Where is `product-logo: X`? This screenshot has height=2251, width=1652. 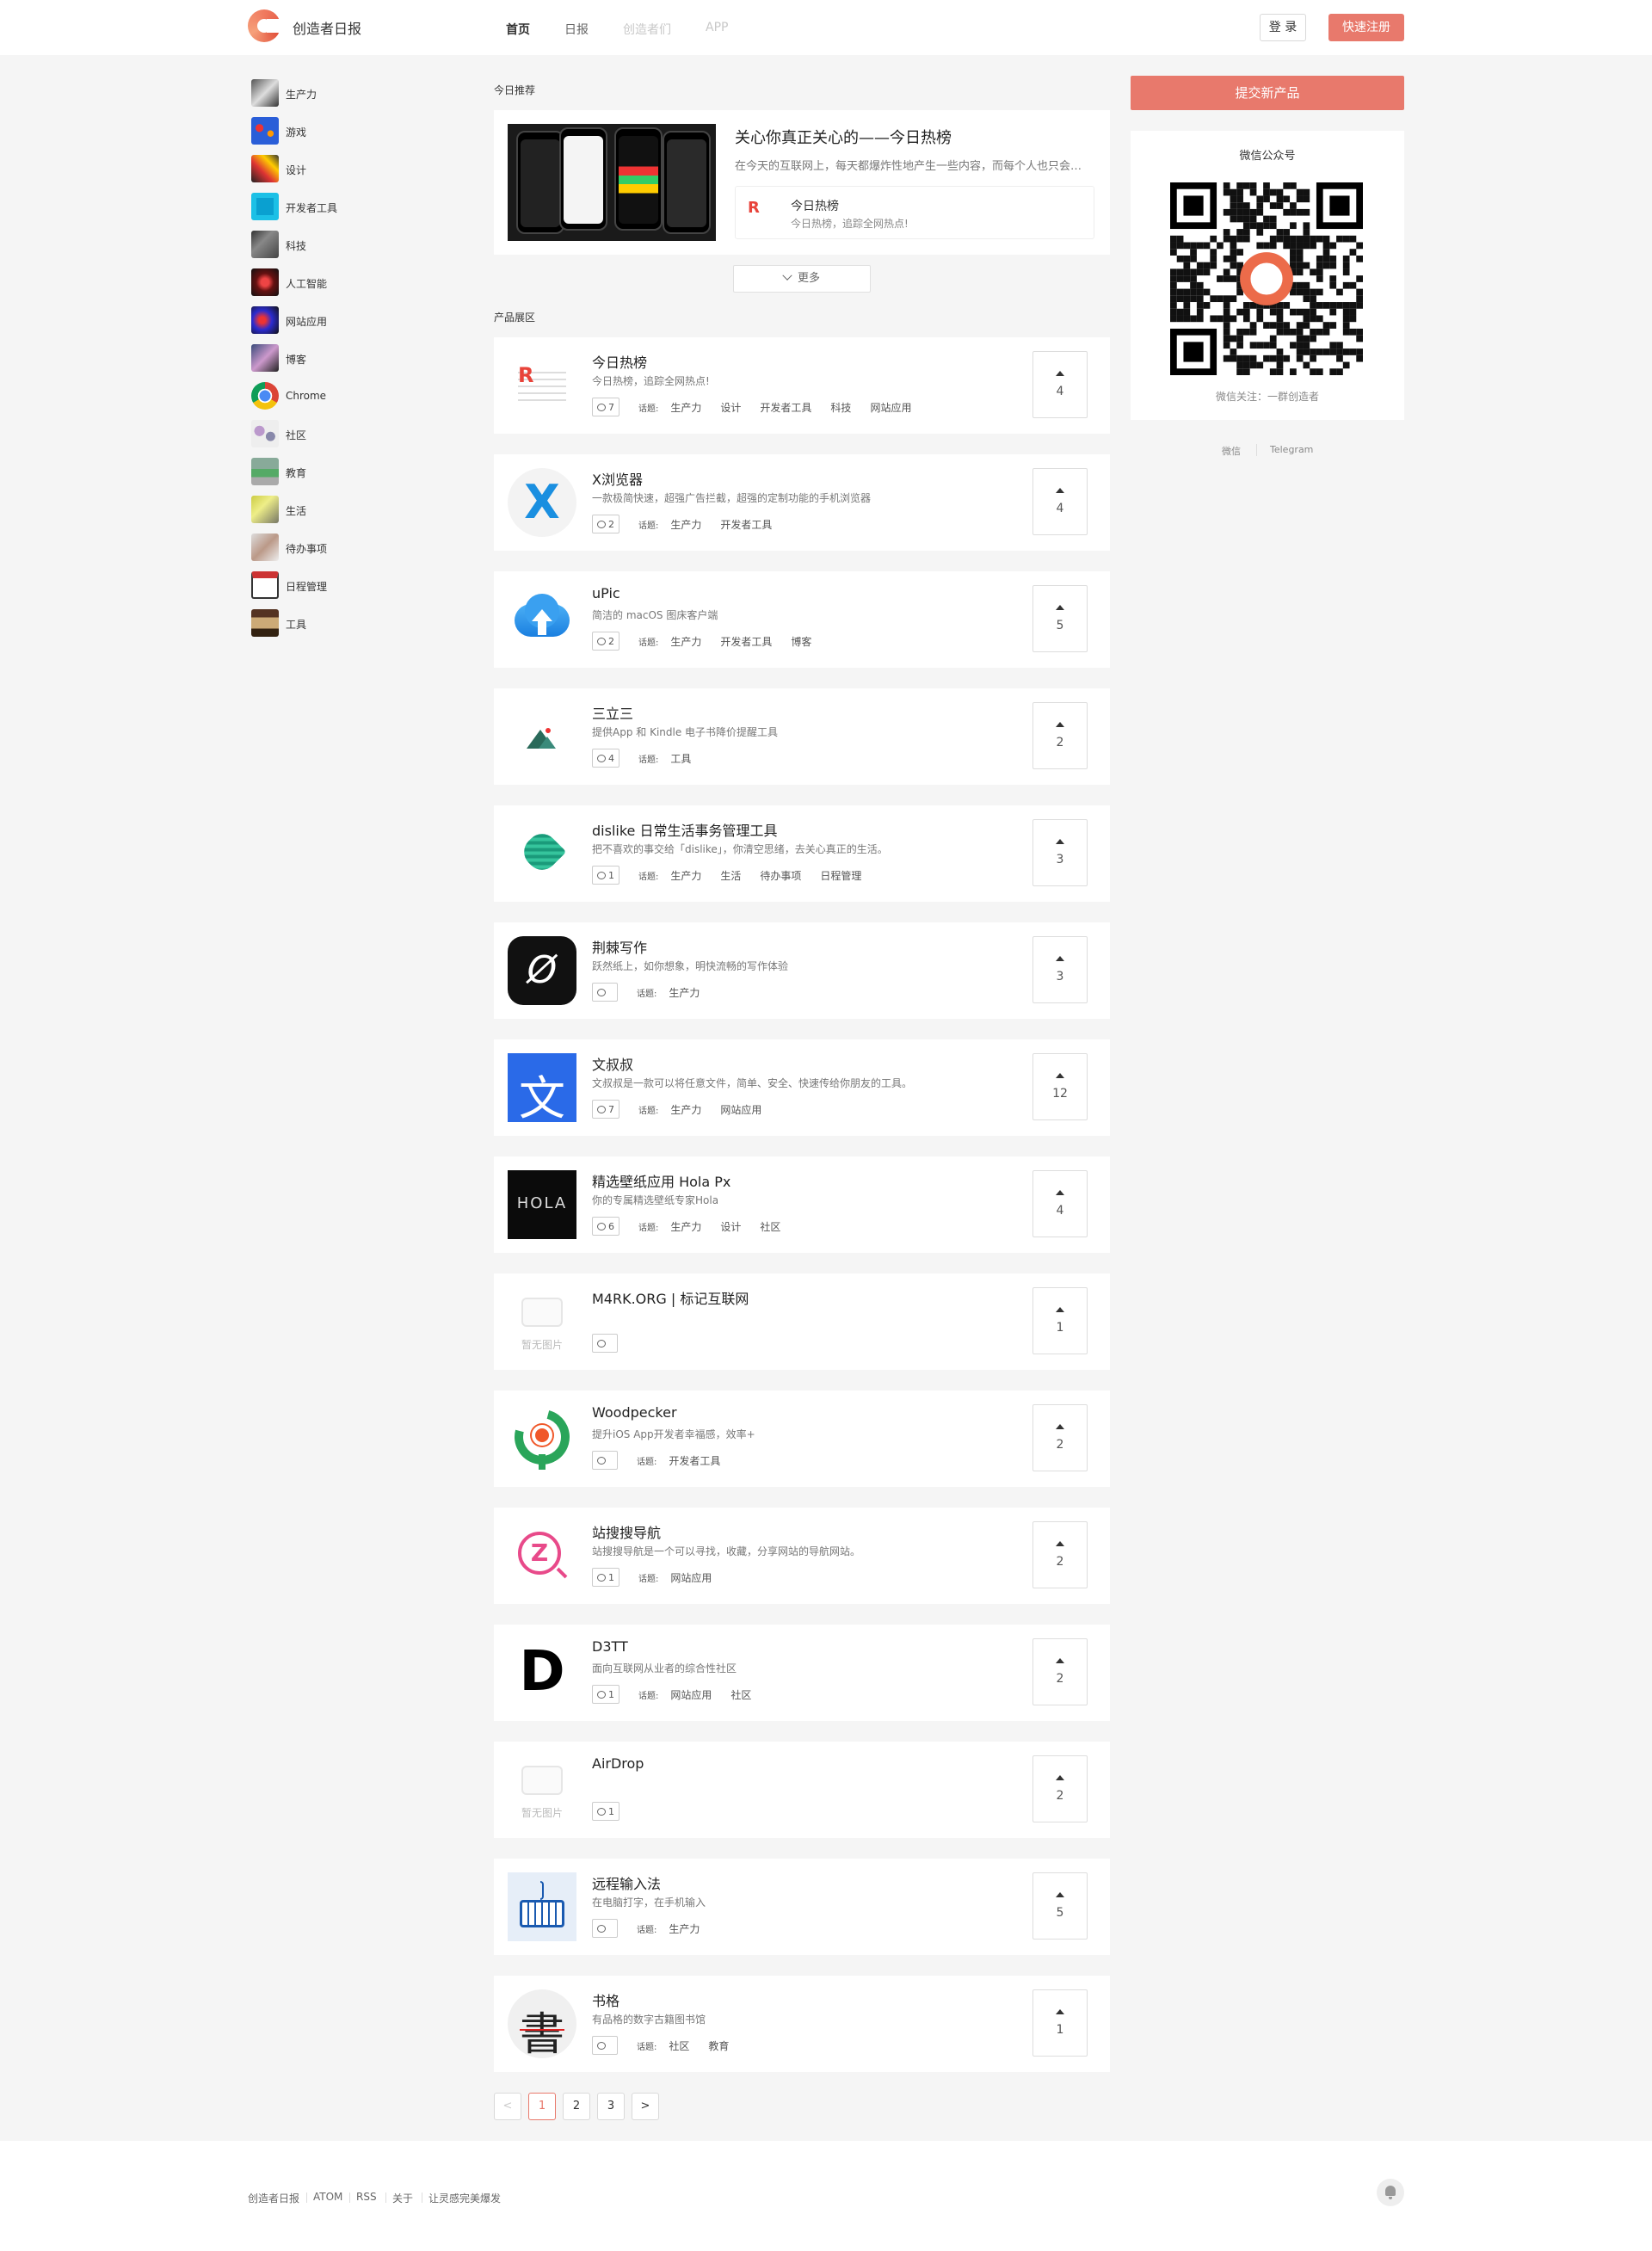 product-logo: X is located at coordinates (542, 502).